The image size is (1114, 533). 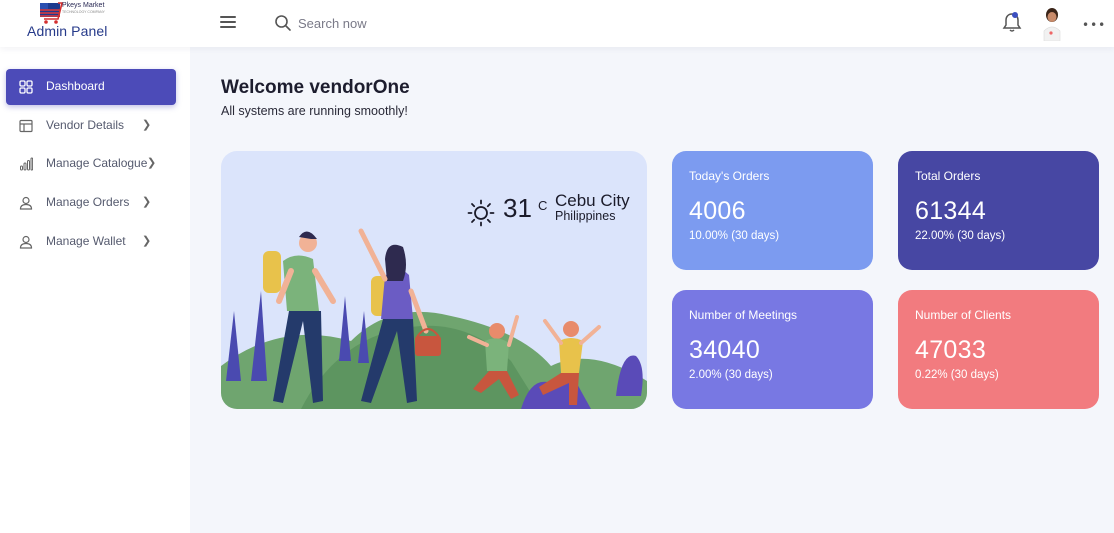 What do you see at coordinates (717, 211) in the screenshot?
I see `stat-value: 4006` at bounding box center [717, 211].